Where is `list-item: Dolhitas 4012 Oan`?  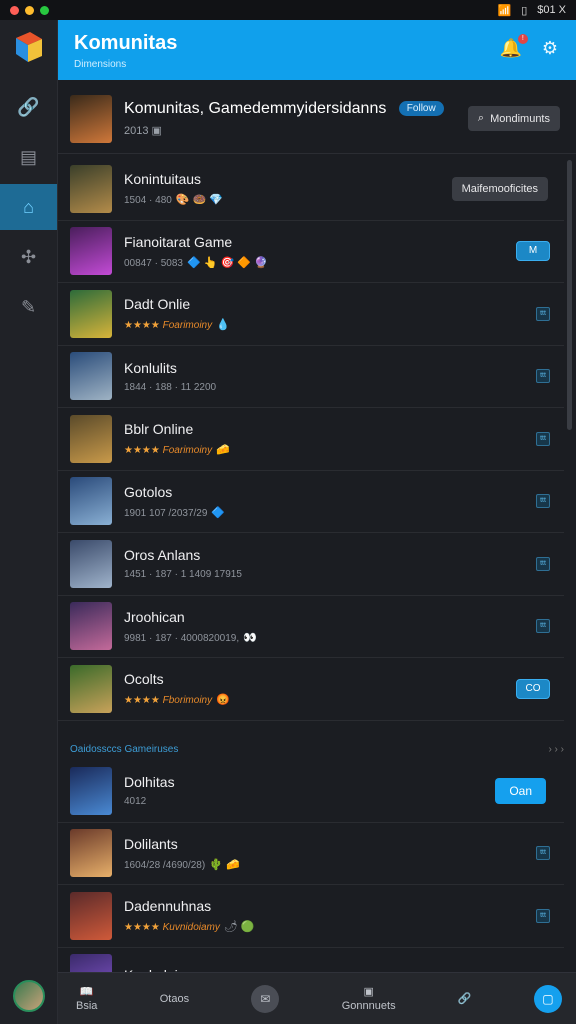
list-item: Dolhitas 4012 Oan is located at coordinates (311, 791).